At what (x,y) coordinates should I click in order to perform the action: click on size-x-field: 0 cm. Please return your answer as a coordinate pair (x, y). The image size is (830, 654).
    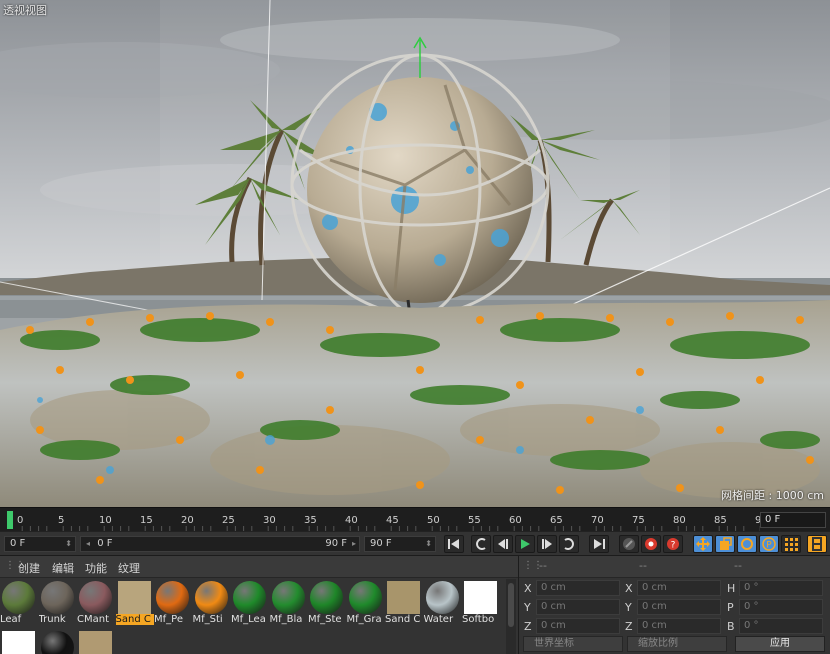
    Looking at the image, I should click on (679, 588).